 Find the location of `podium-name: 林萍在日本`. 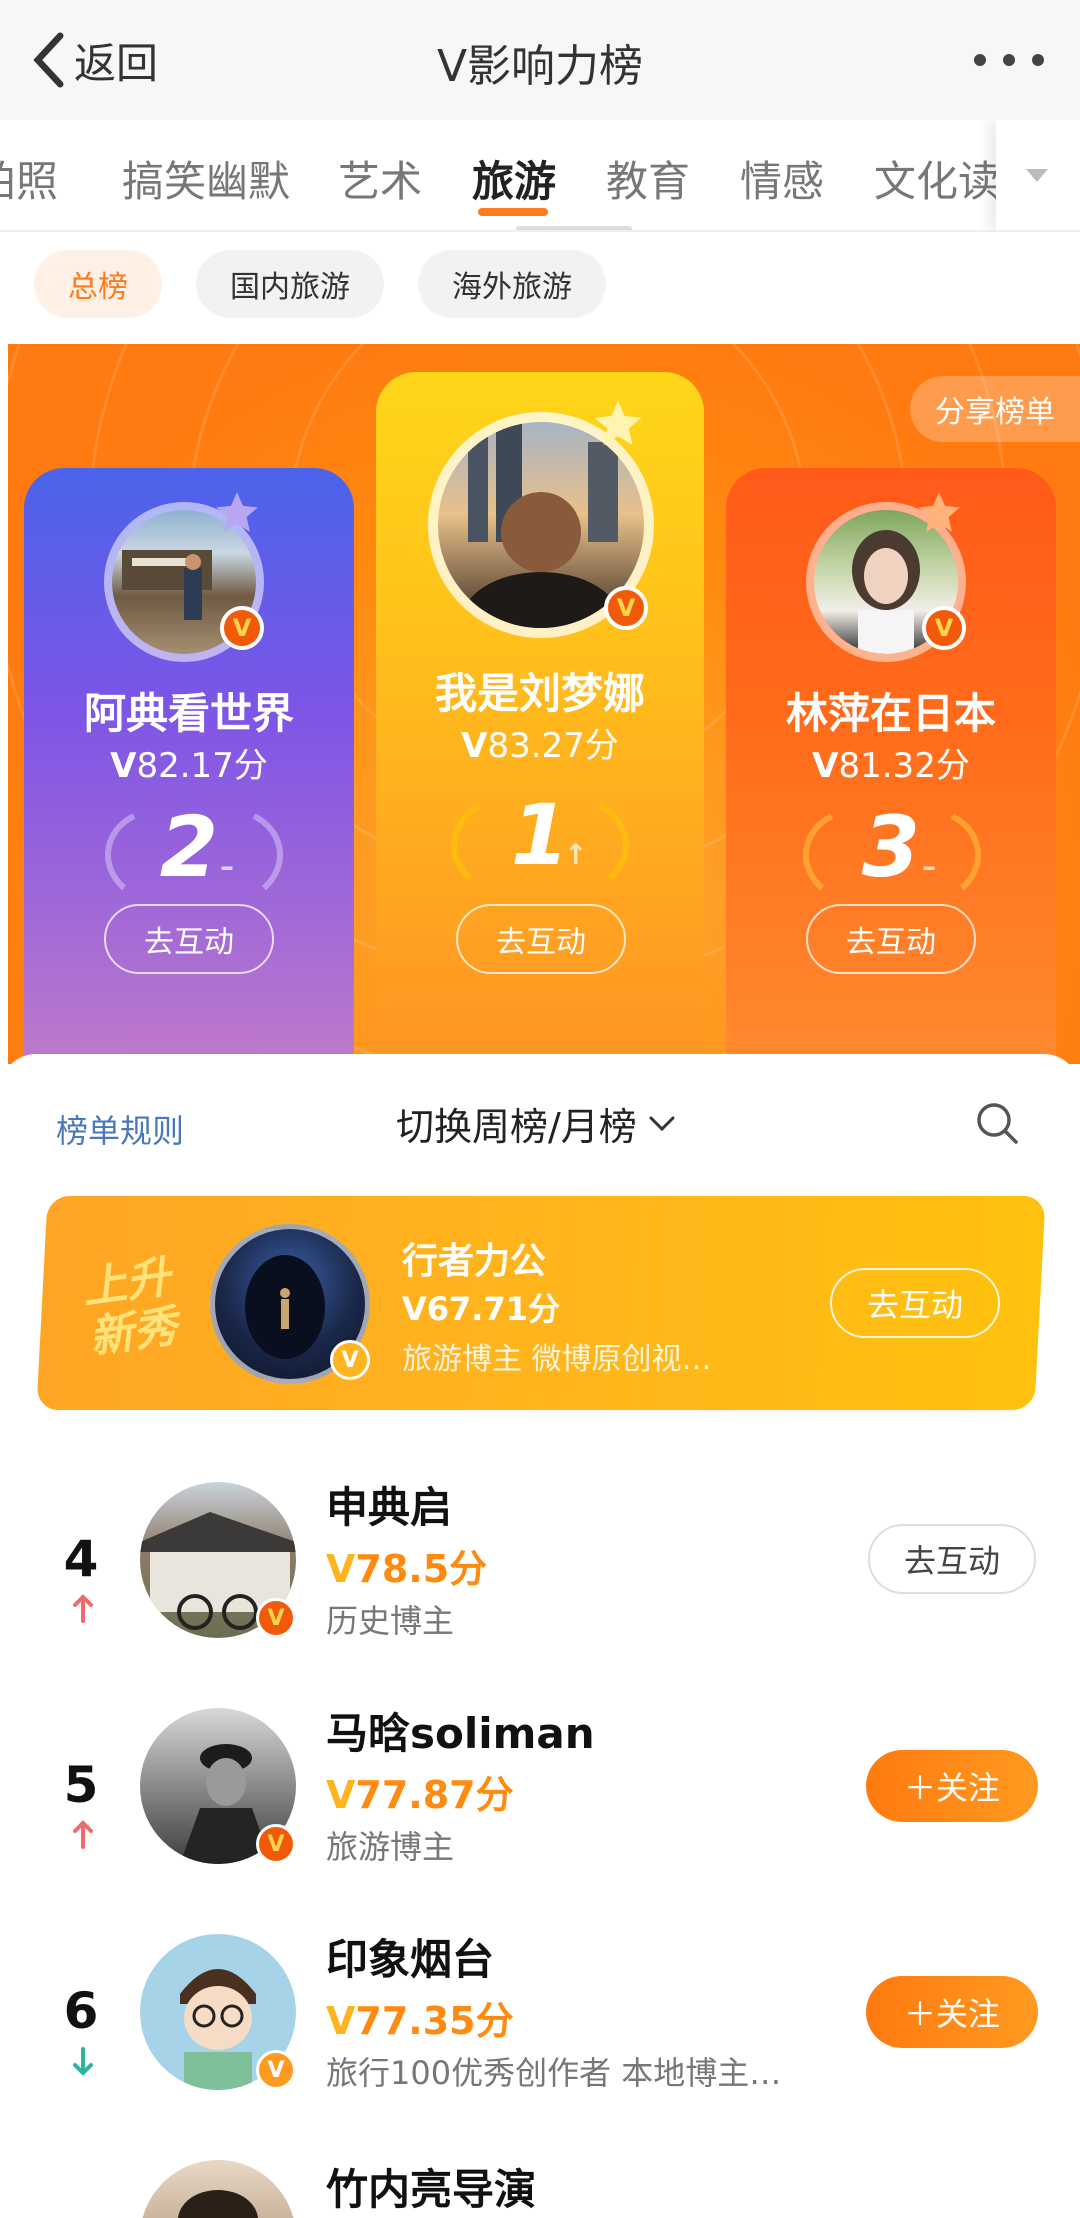

podium-name: 林萍在日本 is located at coordinates (890, 713).